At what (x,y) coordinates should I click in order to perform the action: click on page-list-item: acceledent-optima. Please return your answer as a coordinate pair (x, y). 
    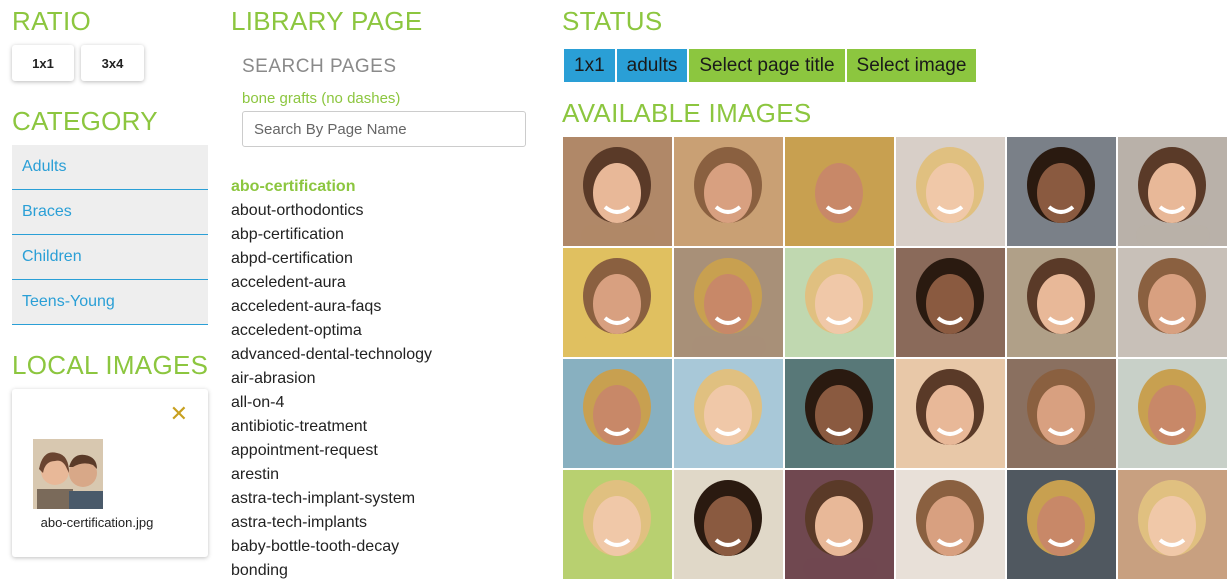
    Looking at the image, I should click on (391, 334).